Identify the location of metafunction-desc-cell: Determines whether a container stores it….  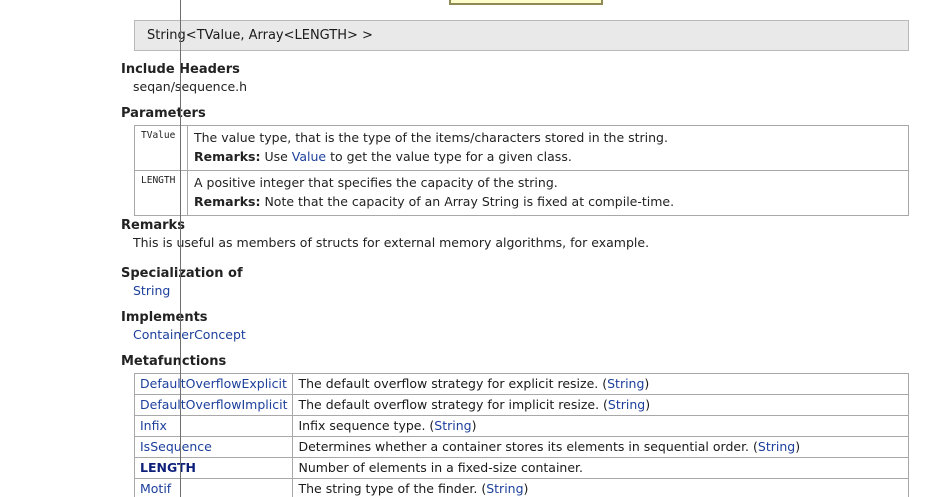
(600, 447).